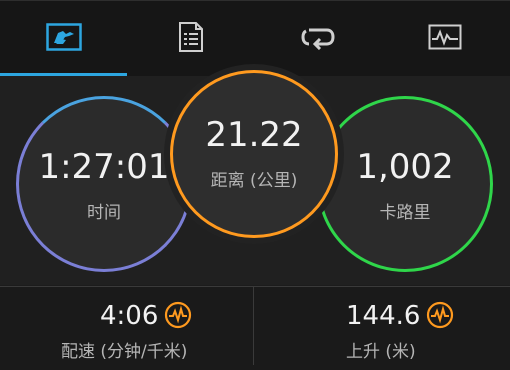 This screenshot has height=370, width=510. I want to click on tab-details, so click(190, 37).